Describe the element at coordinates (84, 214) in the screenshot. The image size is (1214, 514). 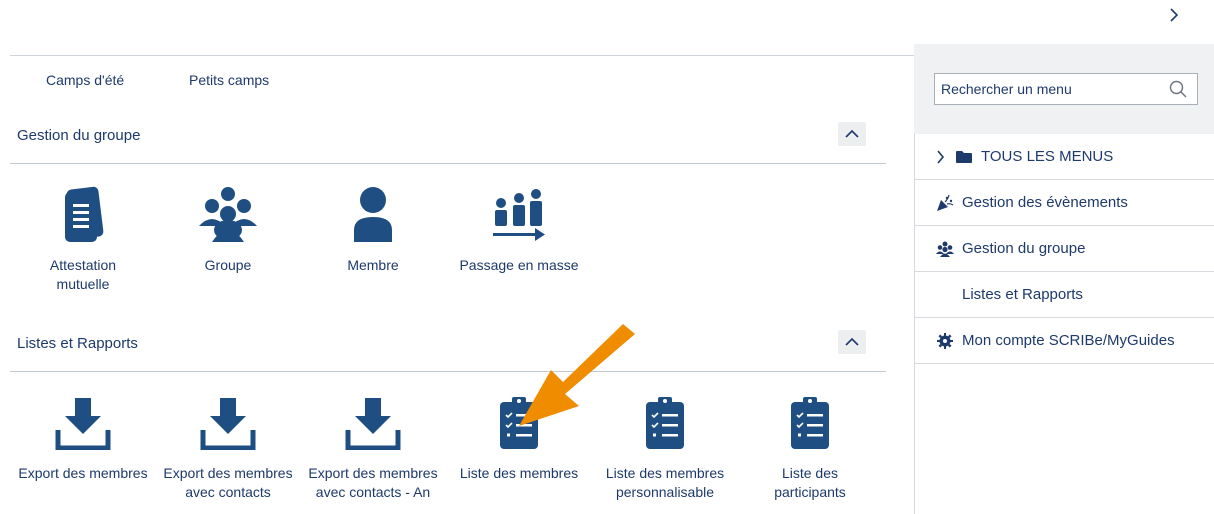
I see `document-list-icon` at that location.